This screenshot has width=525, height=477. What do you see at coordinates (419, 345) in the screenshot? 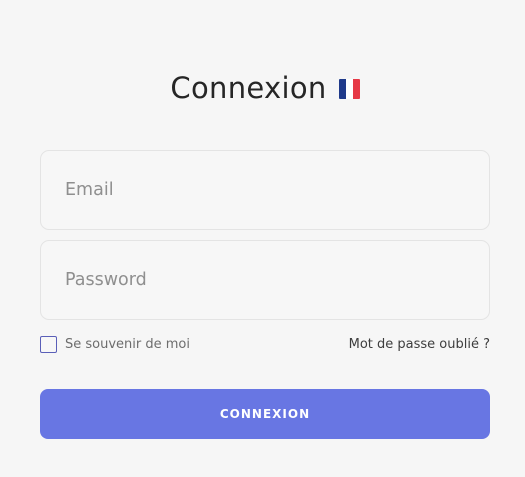
I see `forgot-password-link: Mot de passe oublié ?` at bounding box center [419, 345].